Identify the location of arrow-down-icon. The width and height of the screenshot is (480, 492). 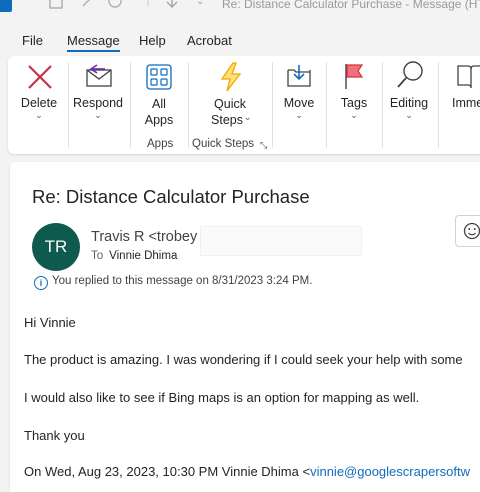
(172, 6).